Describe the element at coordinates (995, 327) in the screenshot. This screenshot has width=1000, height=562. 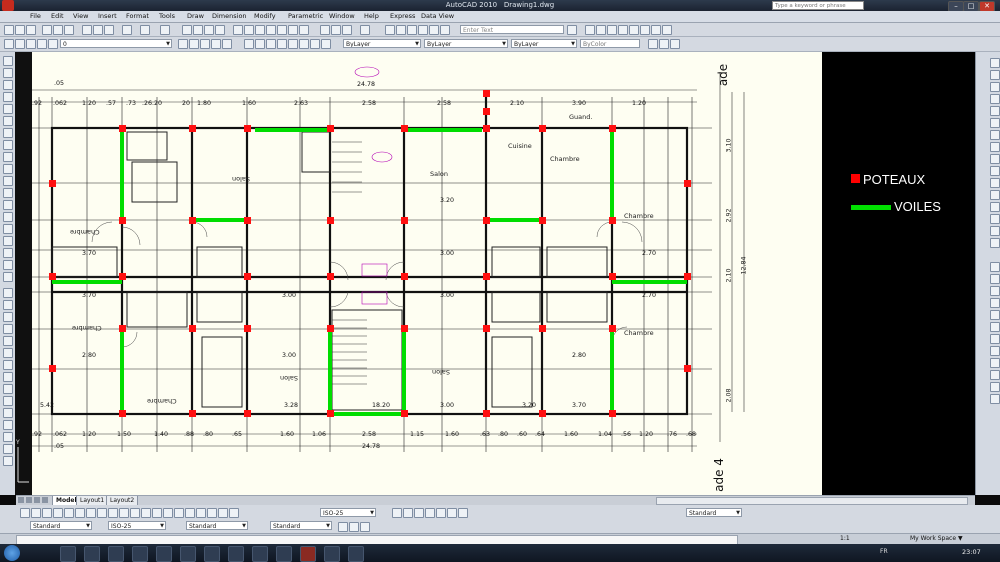
I see `osnap-tangent-icon` at that location.